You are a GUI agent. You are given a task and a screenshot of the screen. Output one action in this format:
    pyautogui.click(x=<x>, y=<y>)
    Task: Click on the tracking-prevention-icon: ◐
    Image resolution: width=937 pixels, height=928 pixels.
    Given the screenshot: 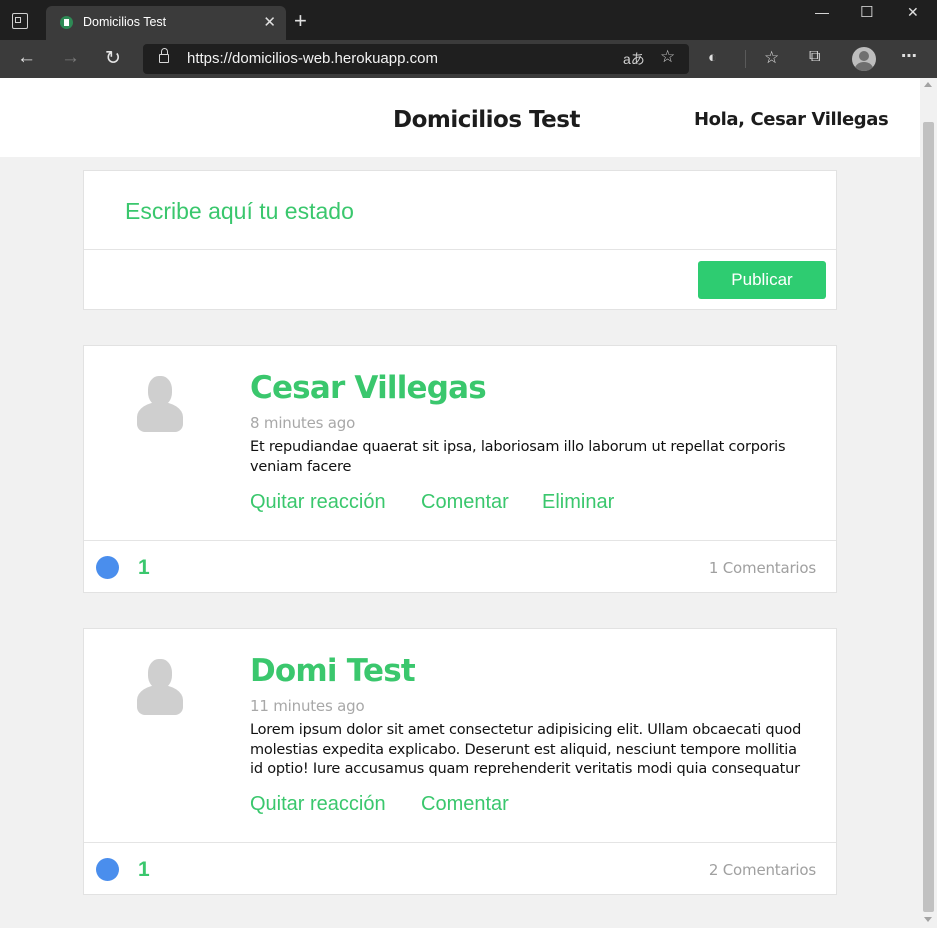 What is the action you would take?
    pyautogui.click(x=712, y=57)
    